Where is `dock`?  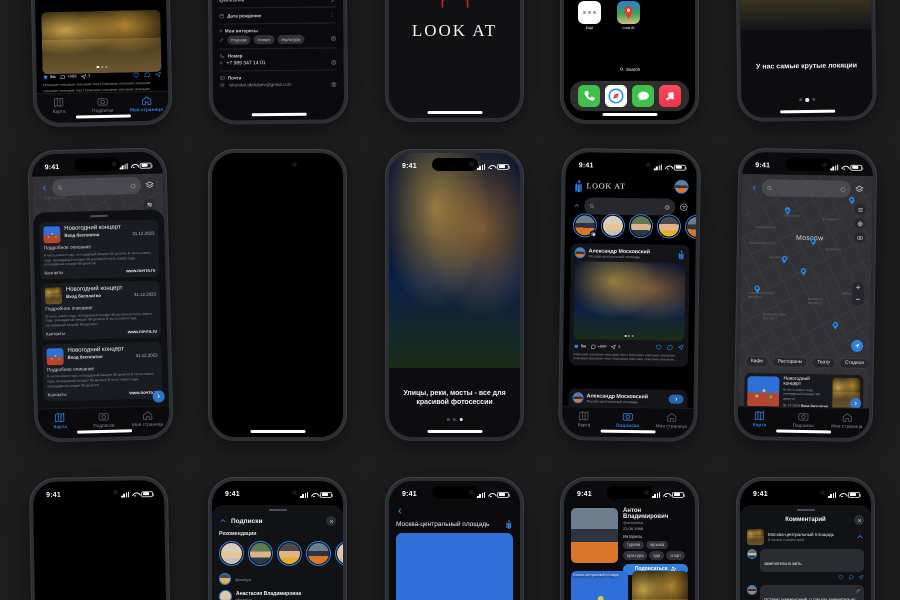
dock is located at coordinates (629, 96).